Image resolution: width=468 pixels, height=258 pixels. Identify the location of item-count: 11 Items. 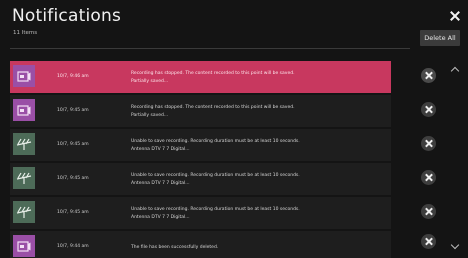
(25, 33).